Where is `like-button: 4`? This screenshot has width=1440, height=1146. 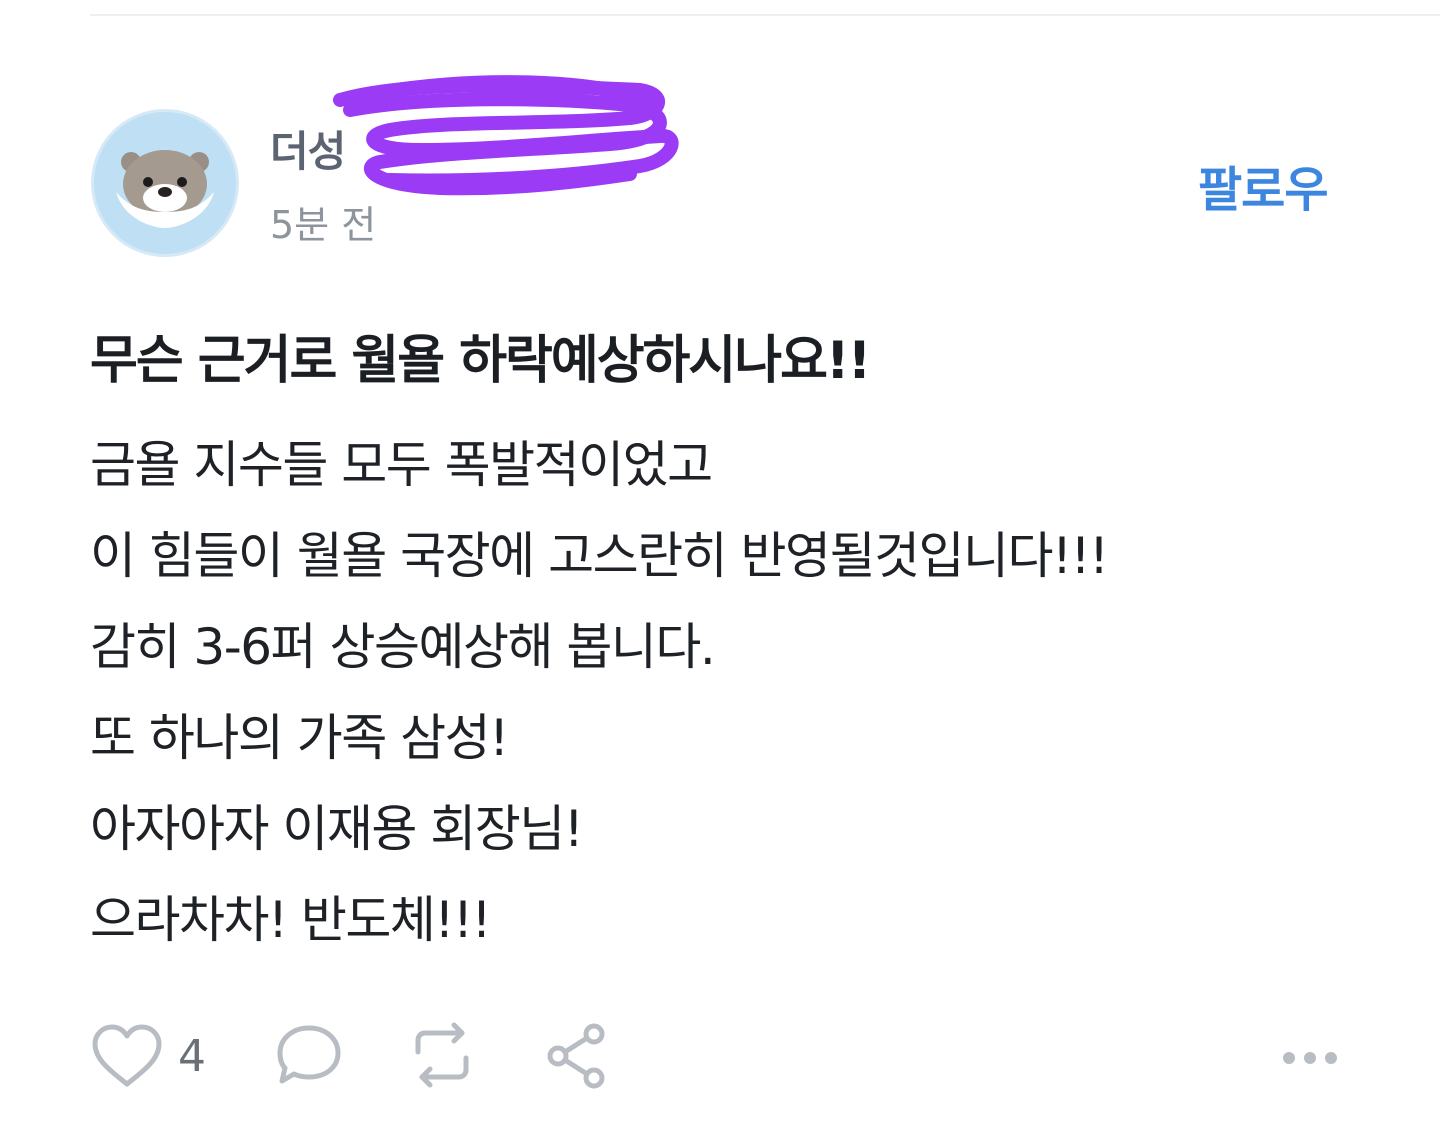 like-button: 4 is located at coordinates (148, 1056).